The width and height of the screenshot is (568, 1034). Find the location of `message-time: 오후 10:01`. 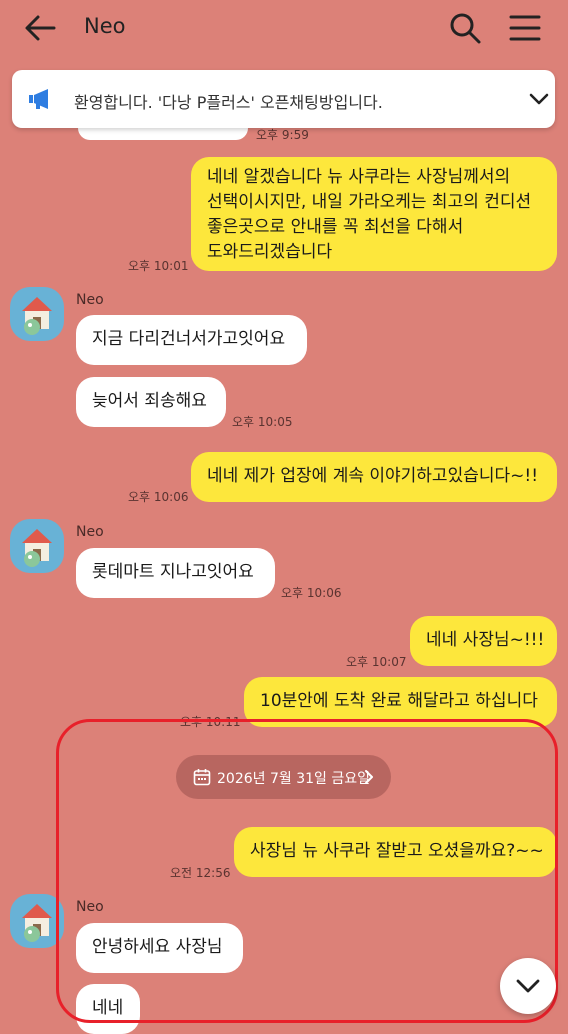

message-time: 오후 10:01 is located at coordinates (158, 266).